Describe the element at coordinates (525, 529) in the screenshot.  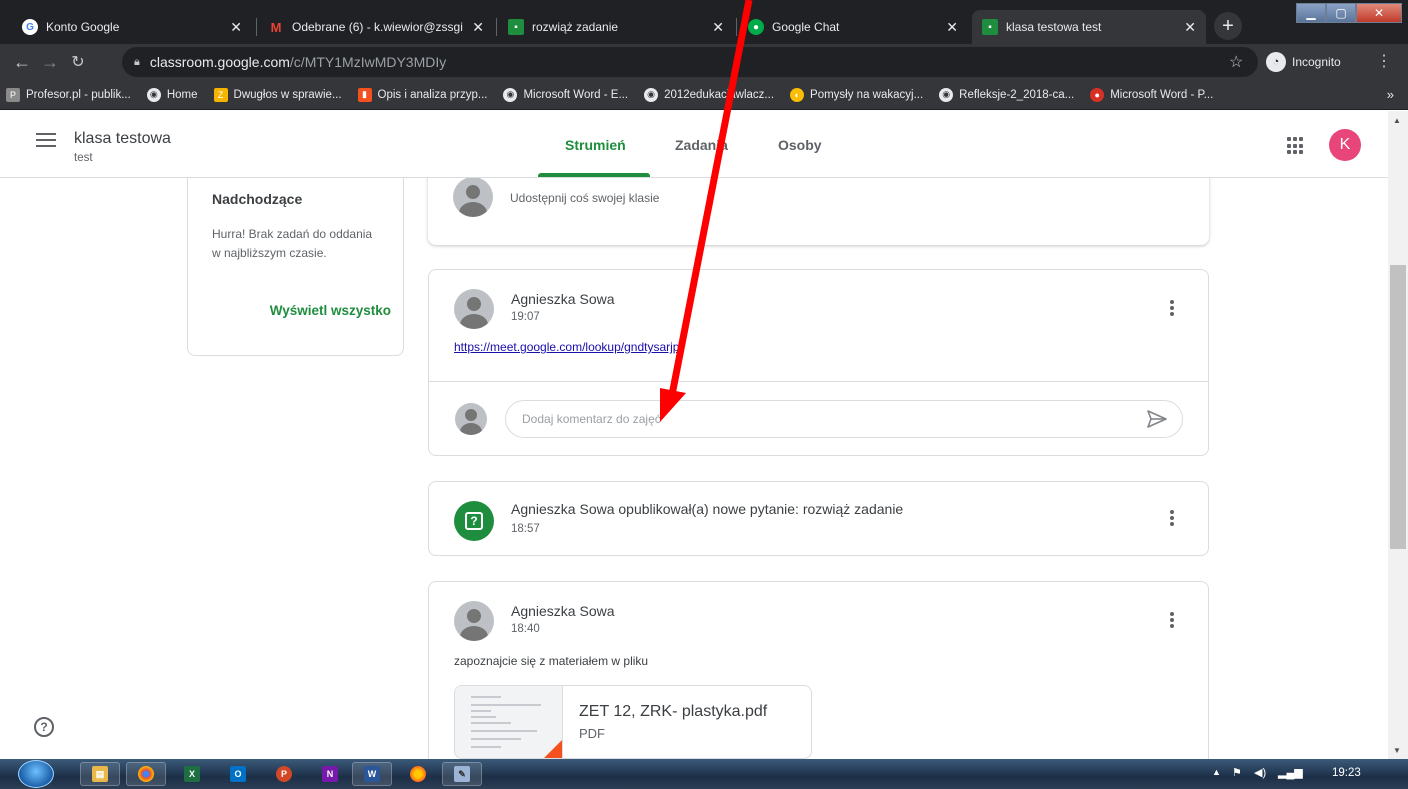
I see `post-time: 18:57` at that location.